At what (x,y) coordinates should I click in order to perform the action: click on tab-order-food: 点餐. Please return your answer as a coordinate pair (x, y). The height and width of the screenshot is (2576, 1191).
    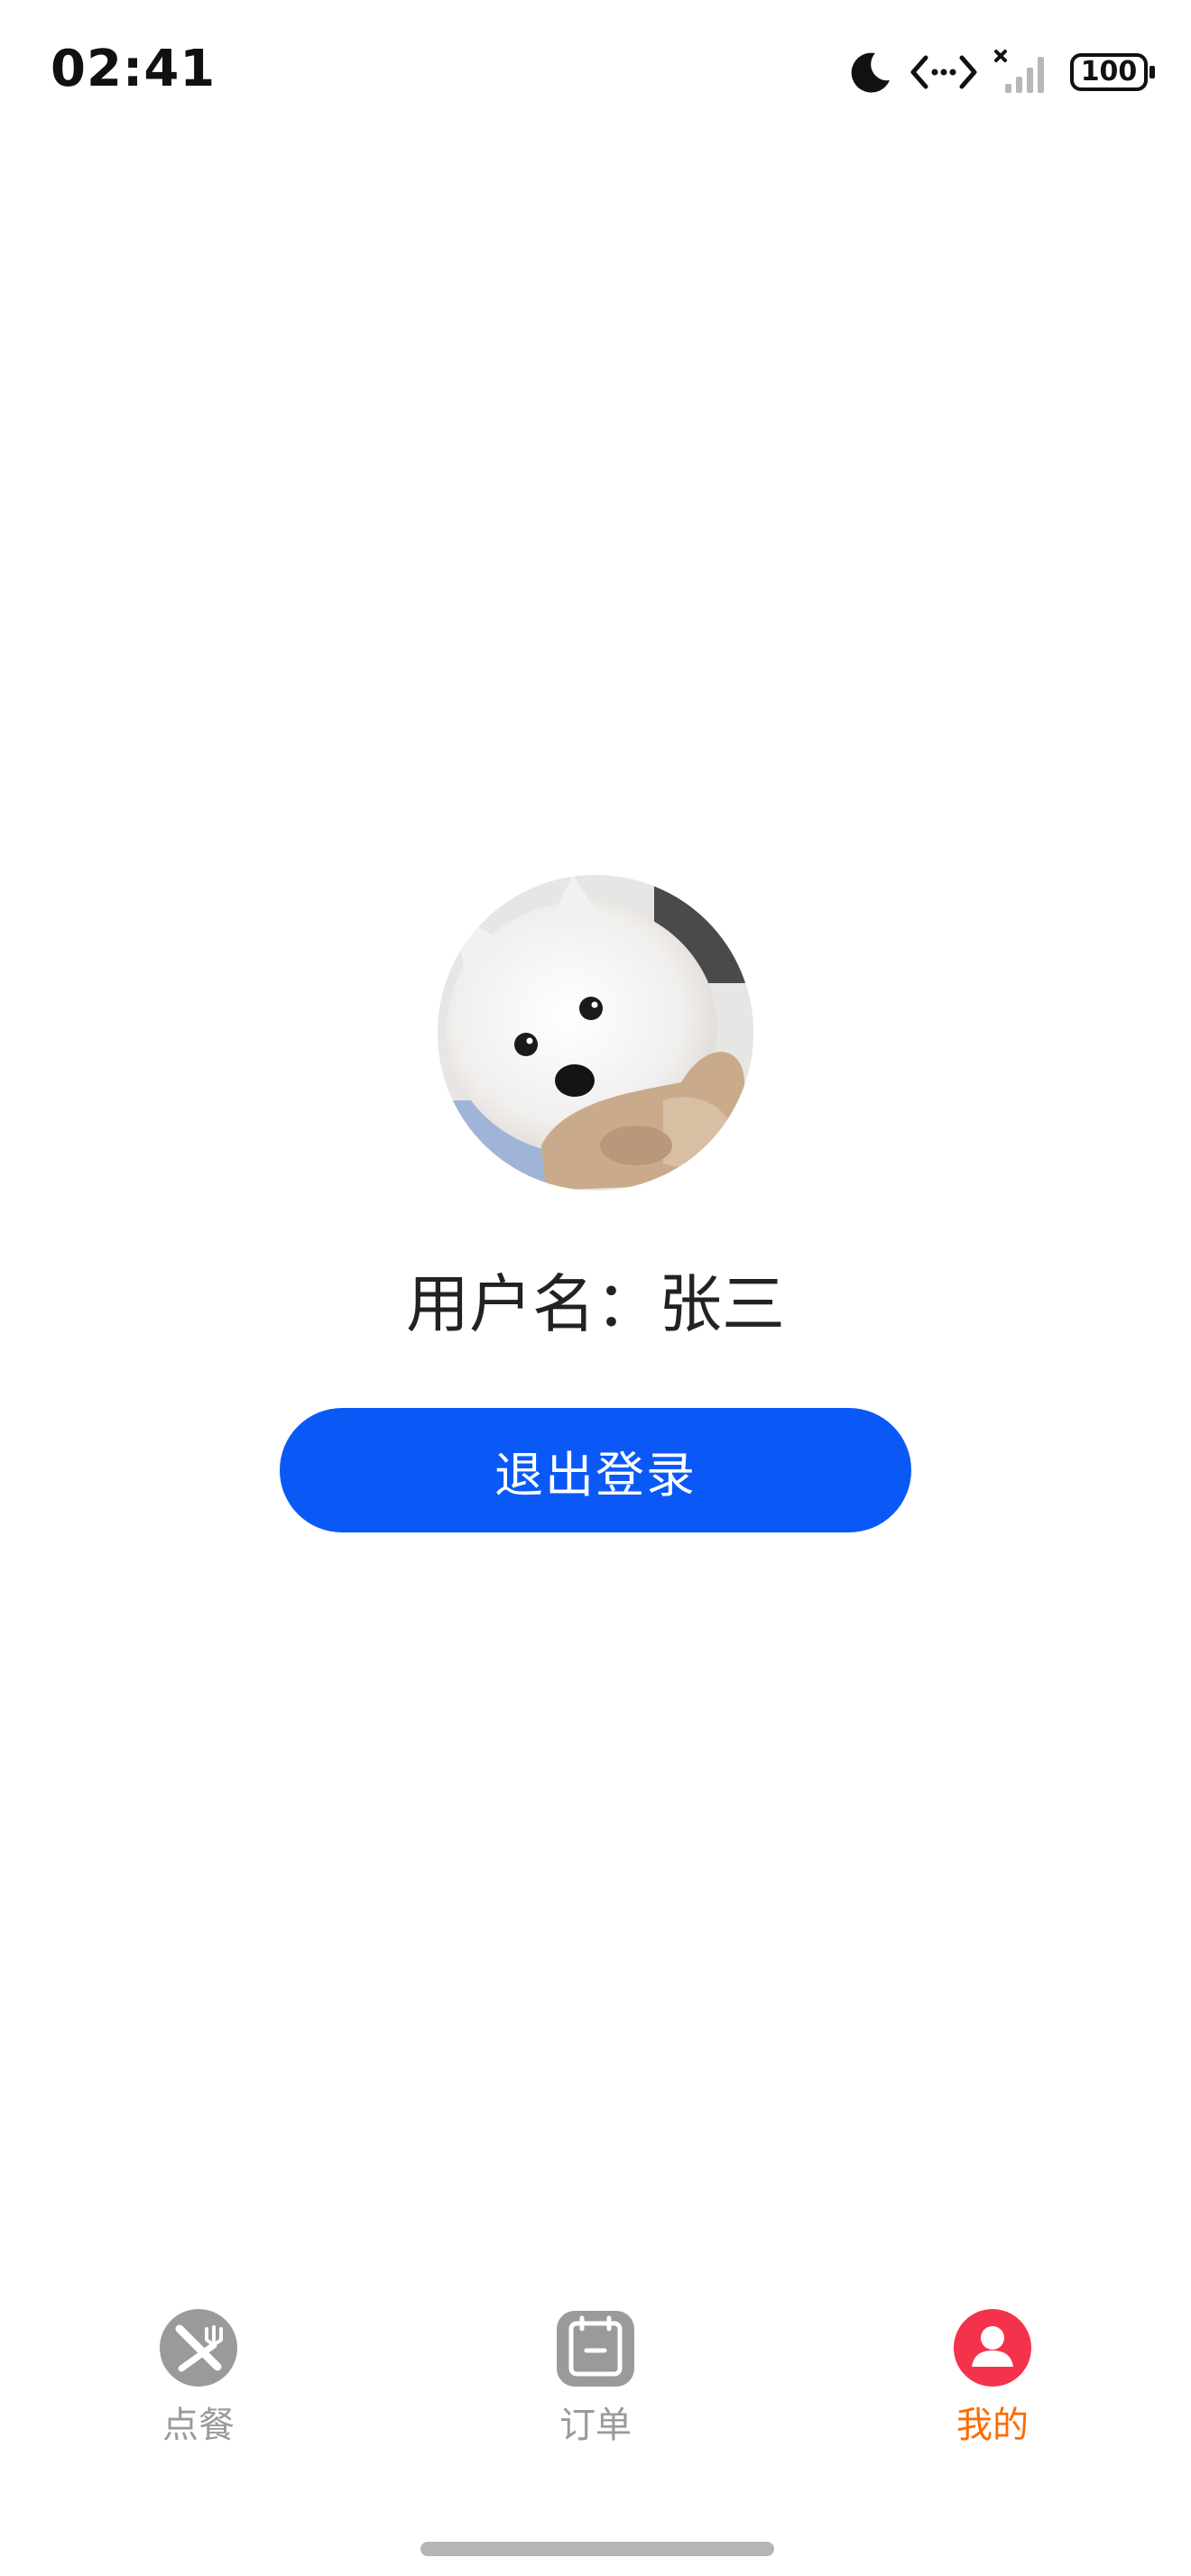
    Looking at the image, I should click on (198, 2390).